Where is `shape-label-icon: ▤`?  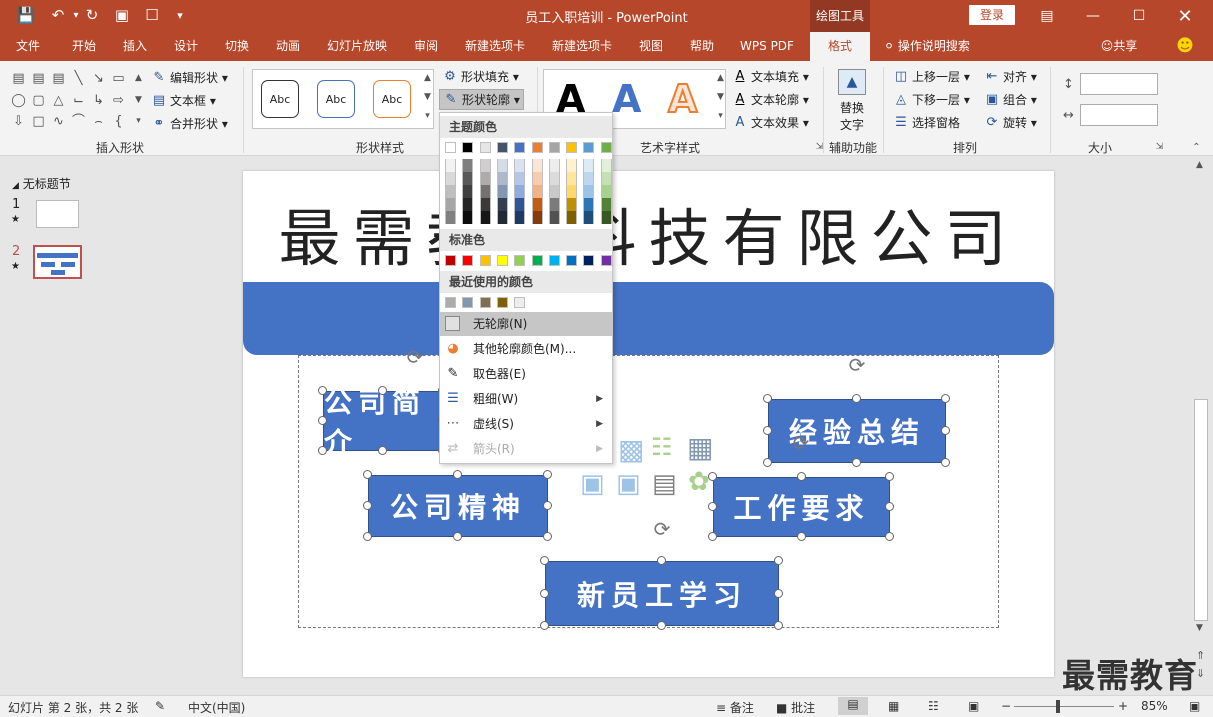
shape-label-icon: ▤ is located at coordinates (58, 78).